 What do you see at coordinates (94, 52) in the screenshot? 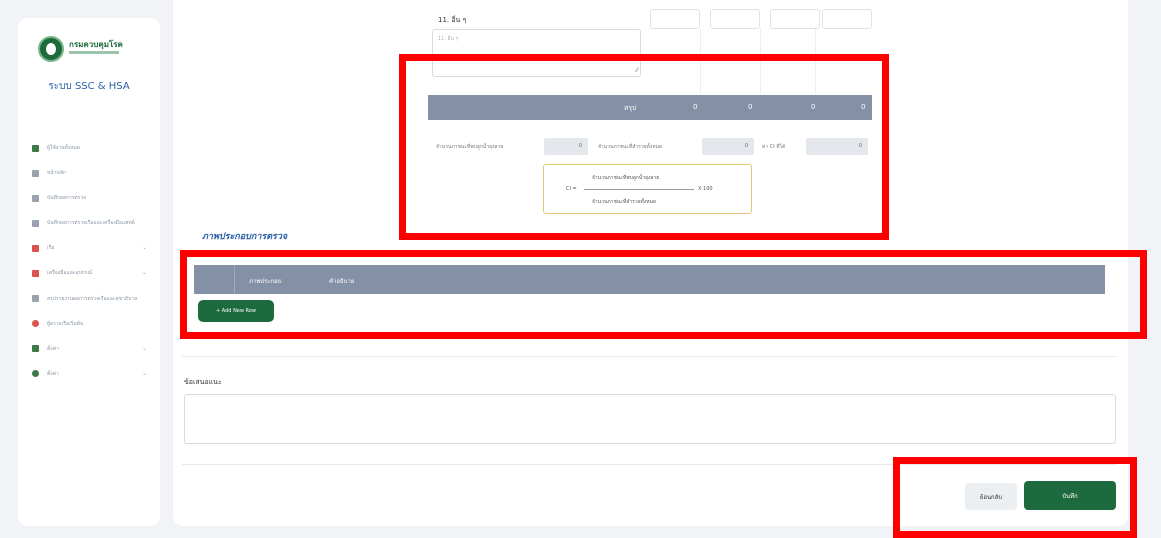
I see `logo-subtext` at bounding box center [94, 52].